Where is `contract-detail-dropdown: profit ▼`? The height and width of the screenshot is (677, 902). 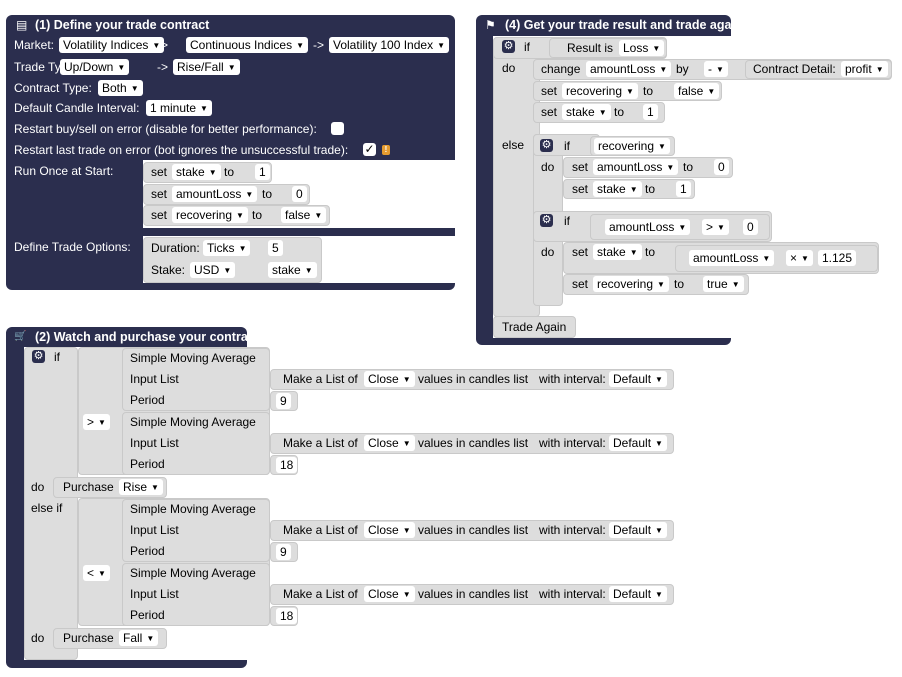
contract-detail-dropdown: profit ▼ is located at coordinates (864, 69).